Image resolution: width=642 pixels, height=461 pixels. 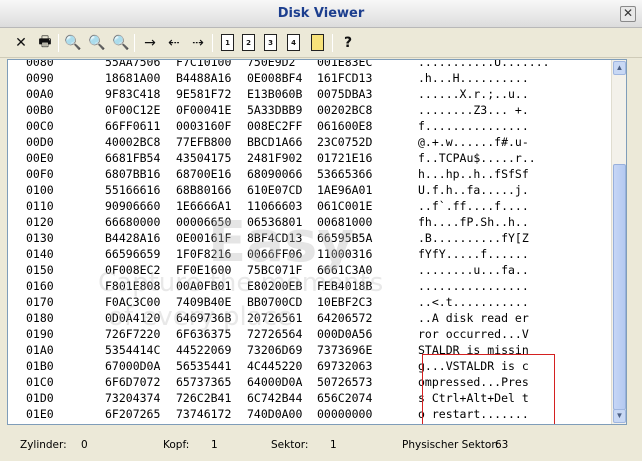 What do you see at coordinates (150, 43) in the screenshot?
I see `goto-arrow-icon: →` at bounding box center [150, 43].